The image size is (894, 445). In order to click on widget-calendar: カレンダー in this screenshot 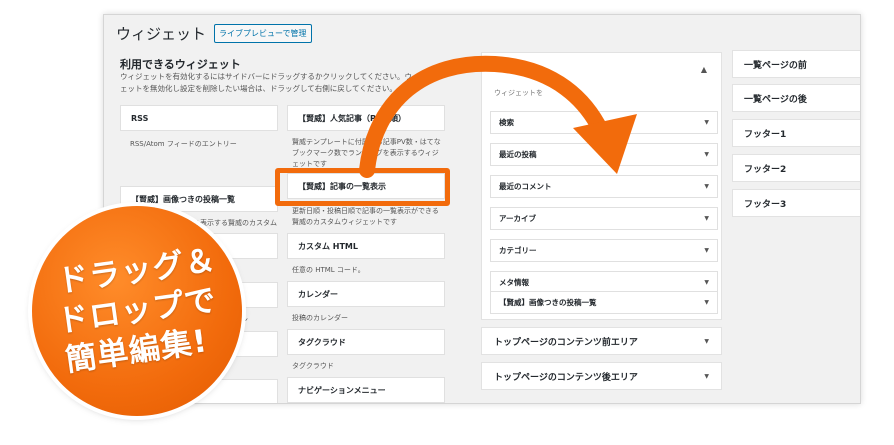, I will do `click(366, 294)`.